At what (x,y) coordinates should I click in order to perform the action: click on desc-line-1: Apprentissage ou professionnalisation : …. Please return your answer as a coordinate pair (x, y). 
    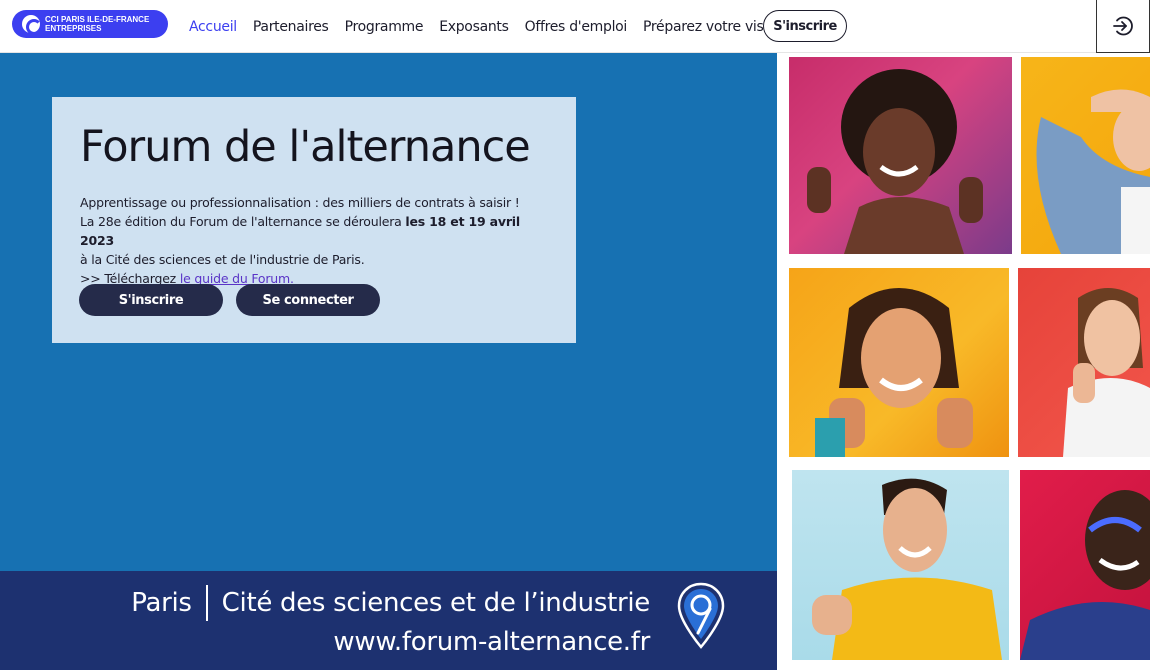
    Looking at the image, I should click on (300, 202).